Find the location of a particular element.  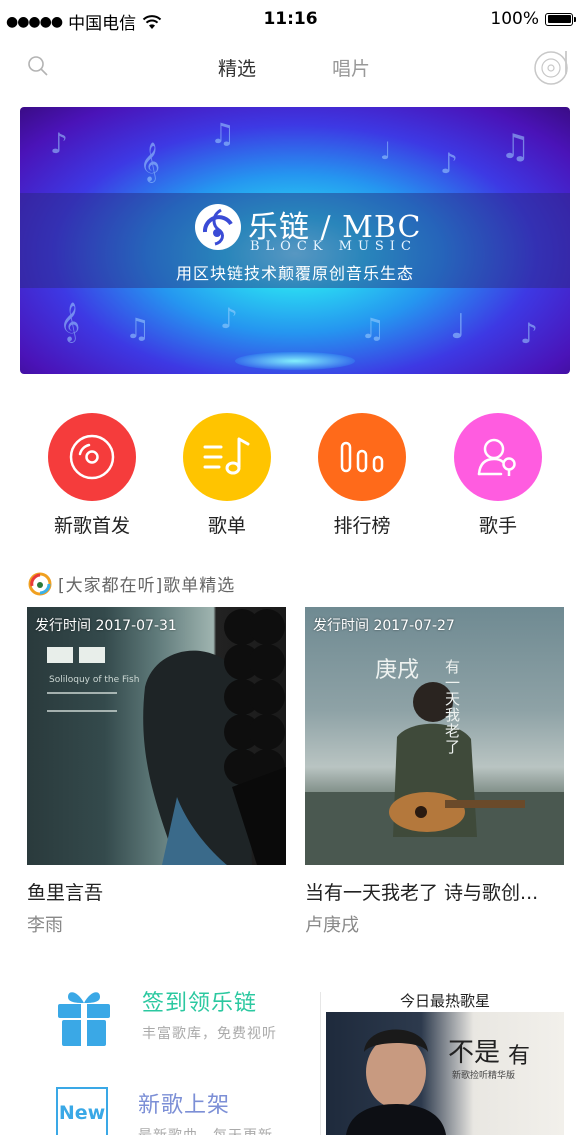

battery-icon is located at coordinates (560, 19).